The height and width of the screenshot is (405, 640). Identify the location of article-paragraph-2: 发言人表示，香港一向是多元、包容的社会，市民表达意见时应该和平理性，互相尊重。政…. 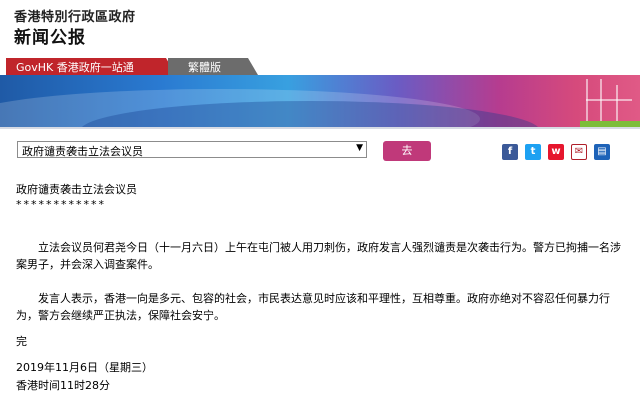
(313, 307).